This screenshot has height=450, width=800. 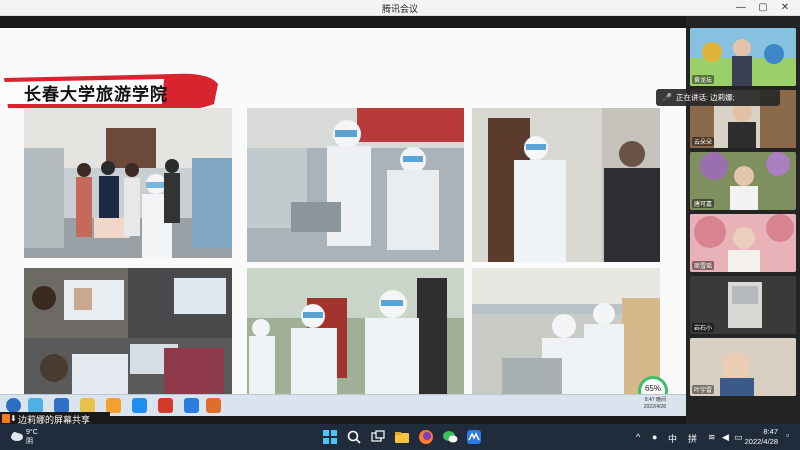 What do you see at coordinates (17, 437) in the screenshot?
I see `cloud-icon` at bounding box center [17, 437].